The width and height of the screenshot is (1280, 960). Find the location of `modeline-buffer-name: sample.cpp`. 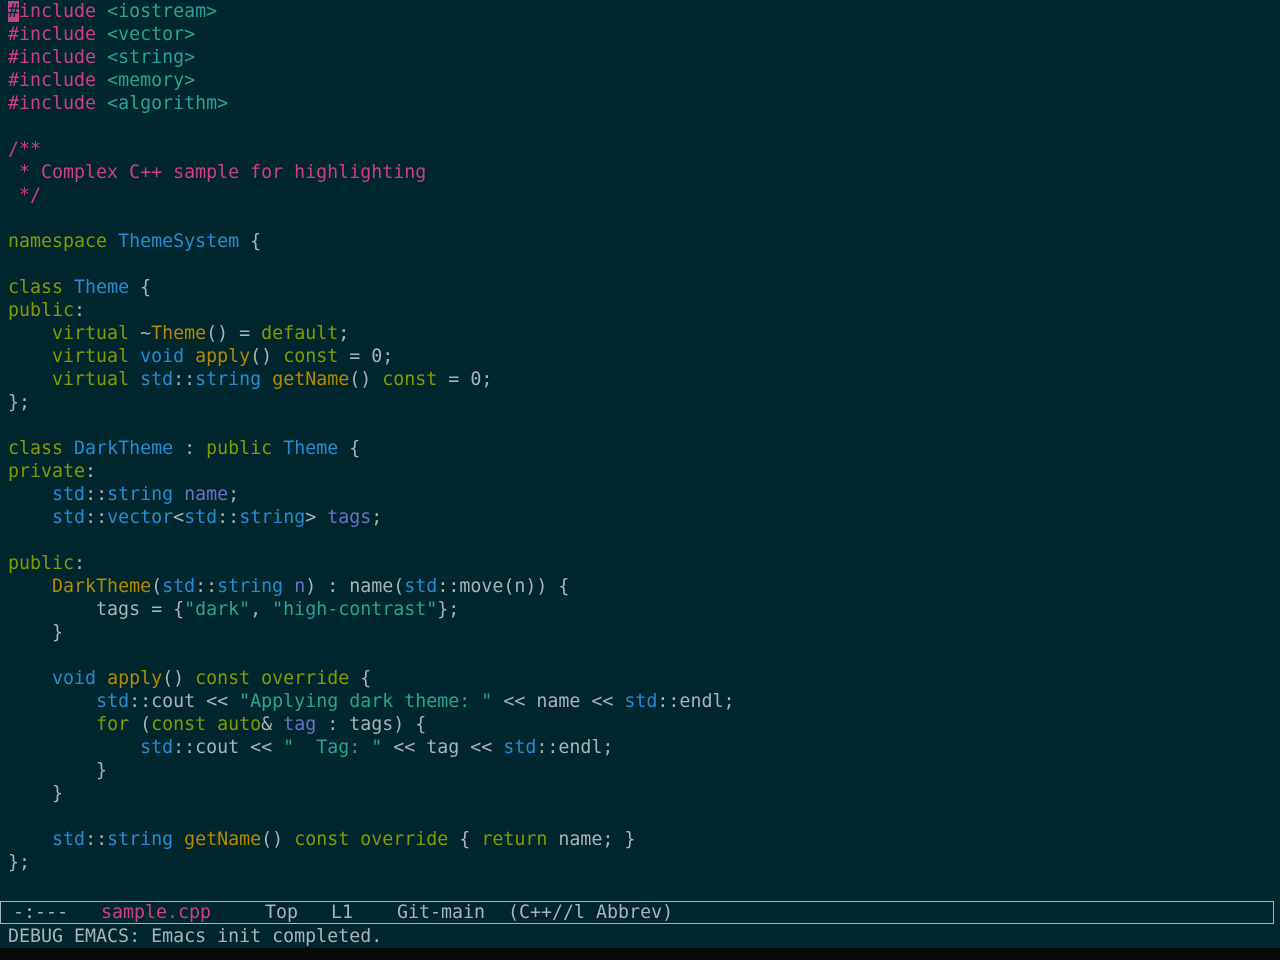

modeline-buffer-name: sample.cpp is located at coordinates (156, 912).